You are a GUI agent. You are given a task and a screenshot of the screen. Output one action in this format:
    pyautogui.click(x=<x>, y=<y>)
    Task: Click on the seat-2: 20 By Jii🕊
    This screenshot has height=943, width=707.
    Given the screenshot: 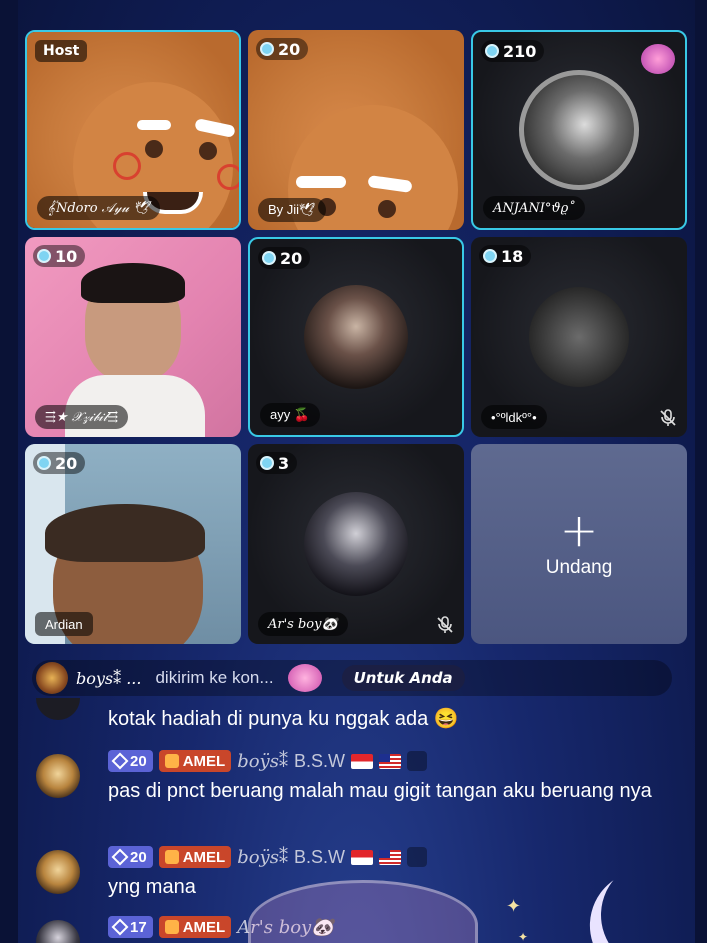 What is the action you would take?
    pyautogui.click(x=356, y=130)
    